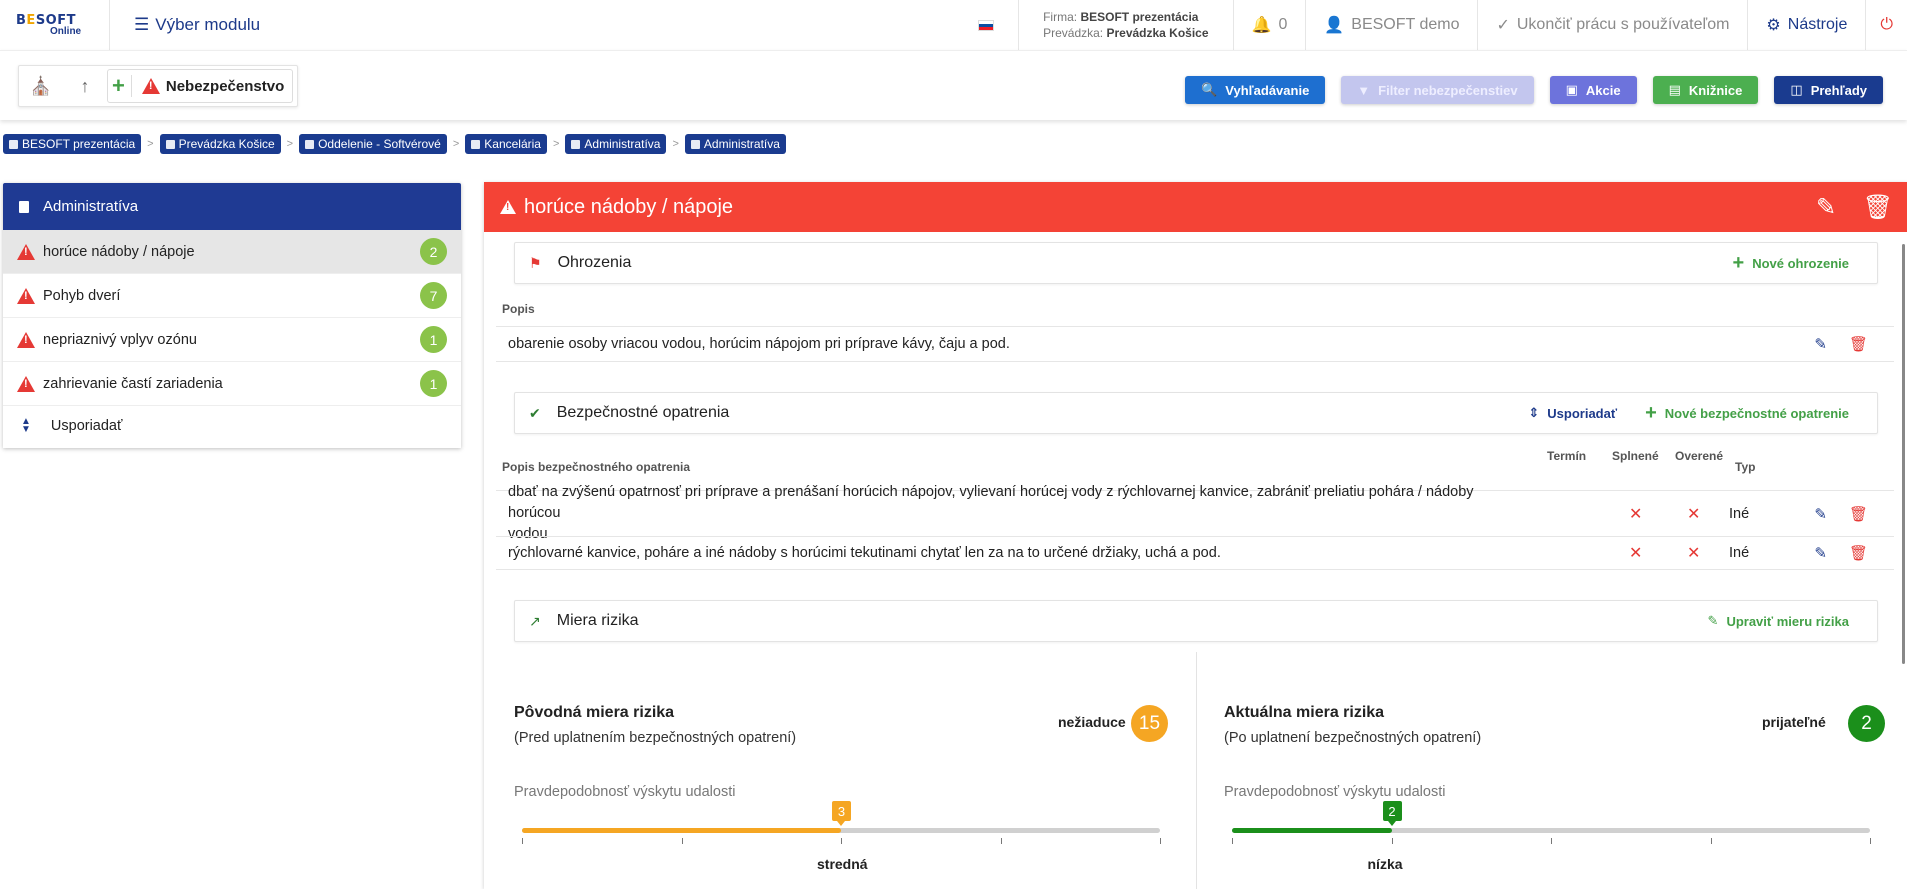 Image resolution: width=1907 pixels, height=889 pixels. I want to click on current-probability-slider, so click(1551, 830).